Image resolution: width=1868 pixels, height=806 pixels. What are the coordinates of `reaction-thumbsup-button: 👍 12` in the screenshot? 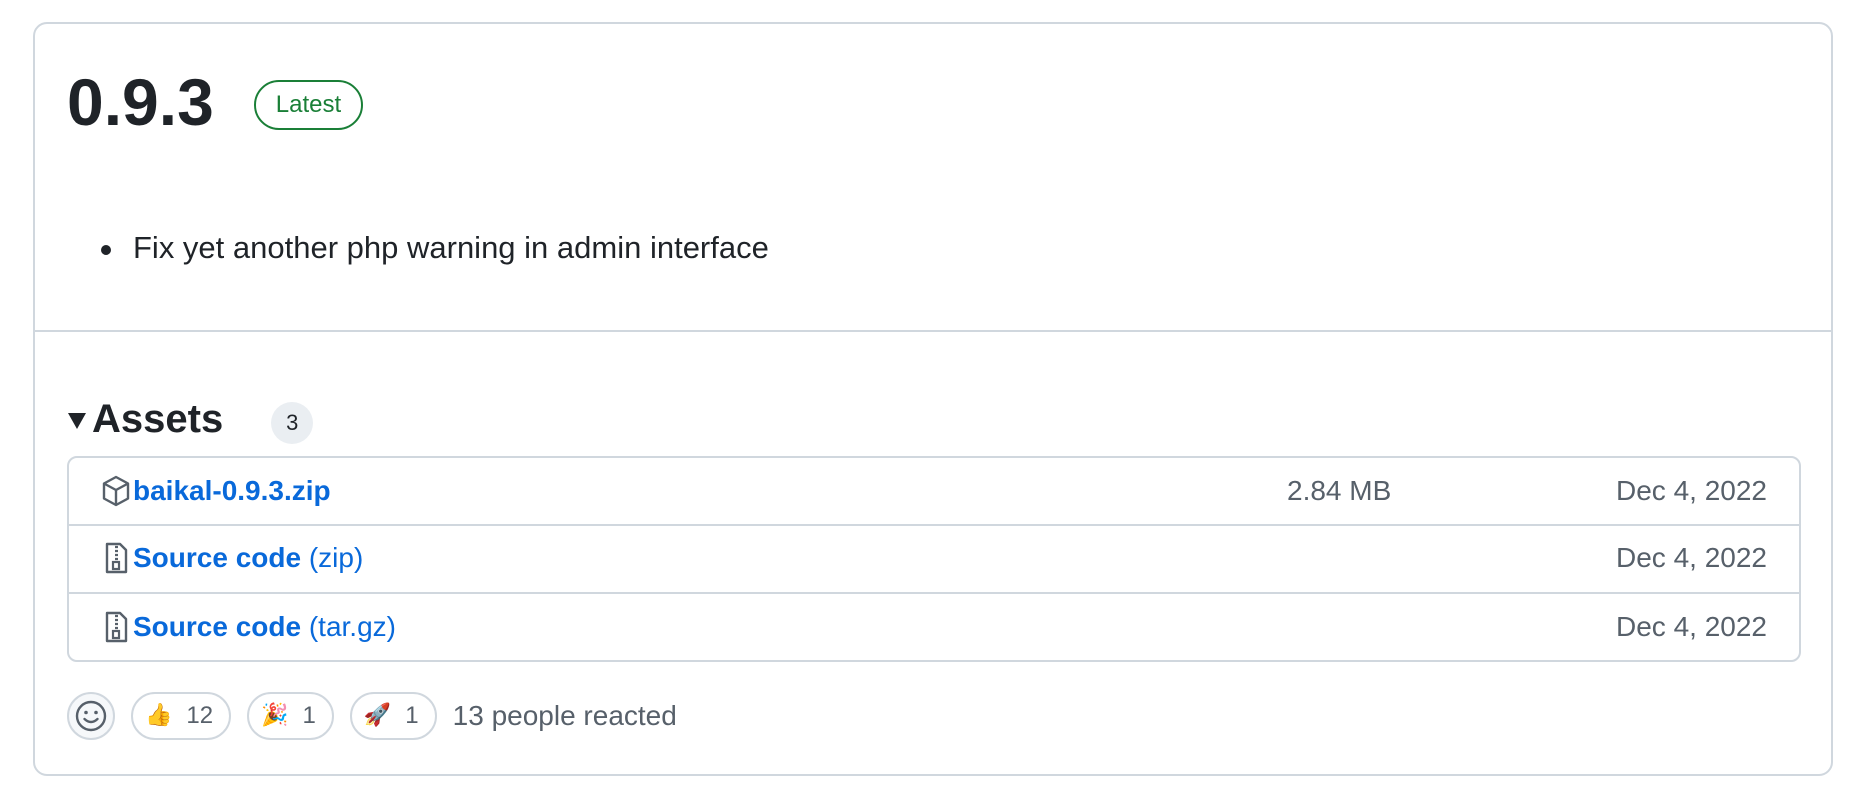 It's located at (181, 716).